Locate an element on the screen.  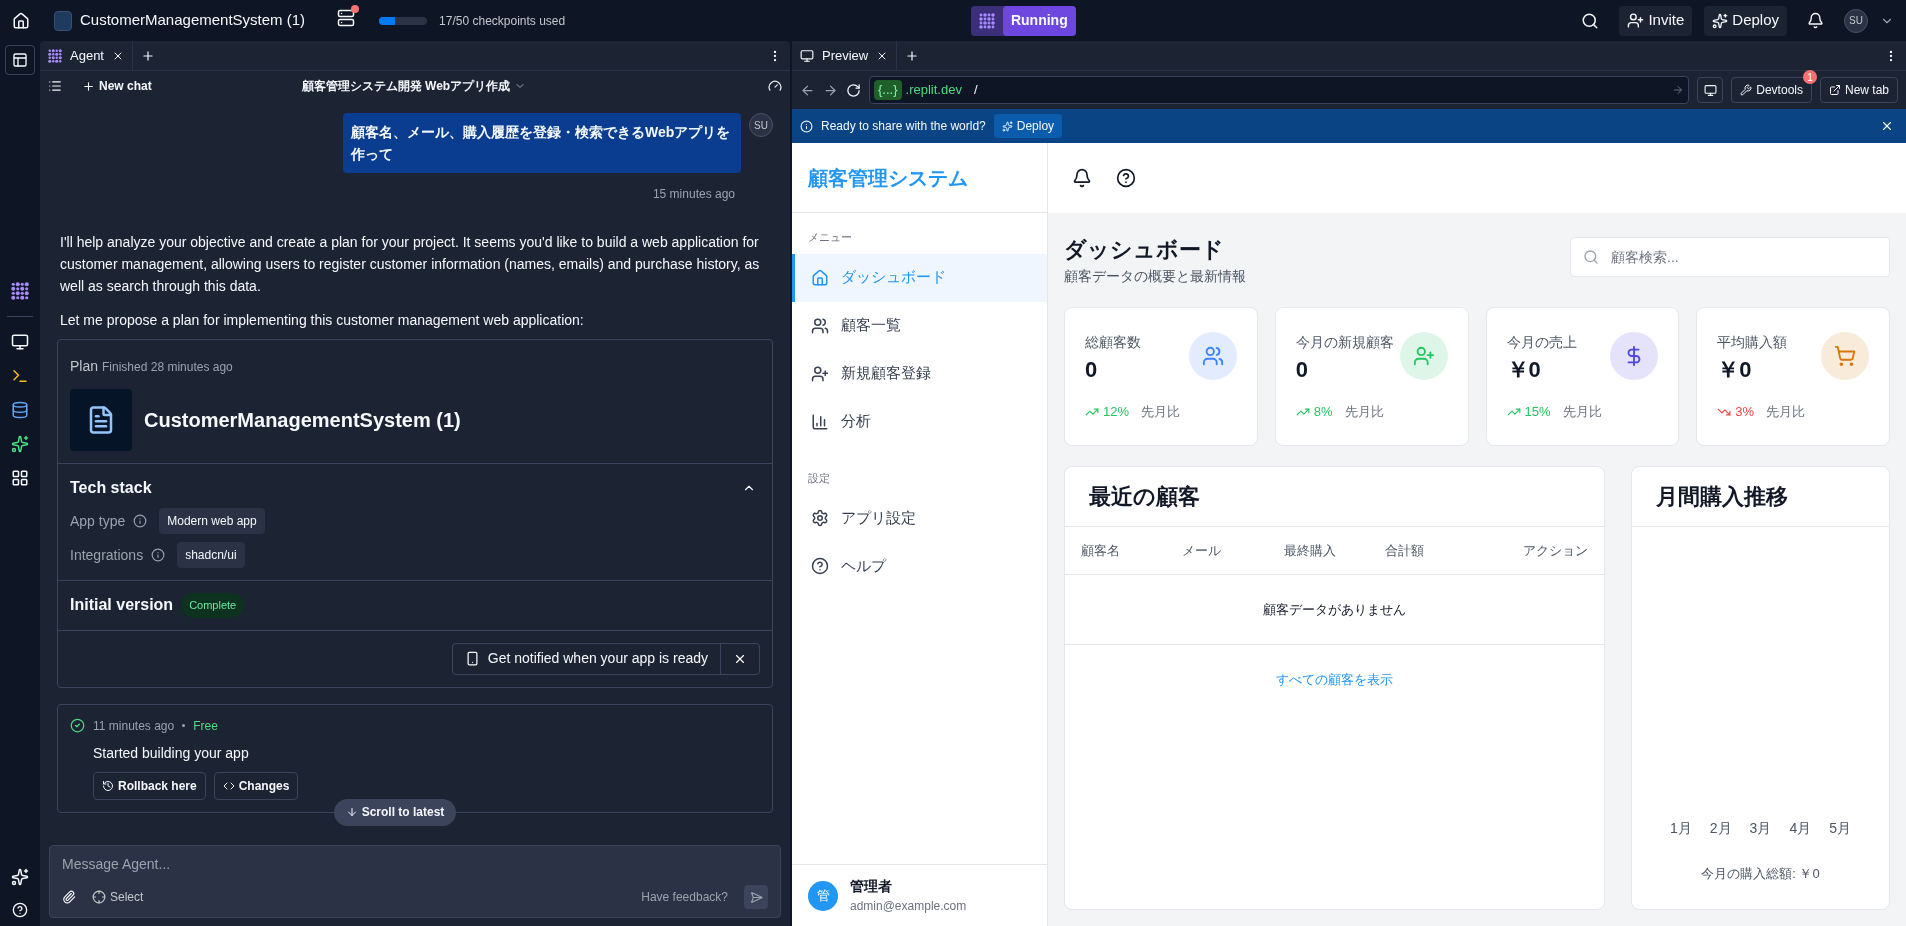
home-icon is located at coordinates (21, 20).